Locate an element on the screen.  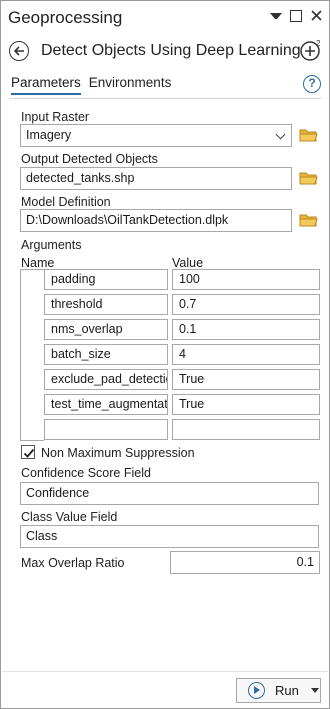
back-arrow-icon is located at coordinates (18, 51).